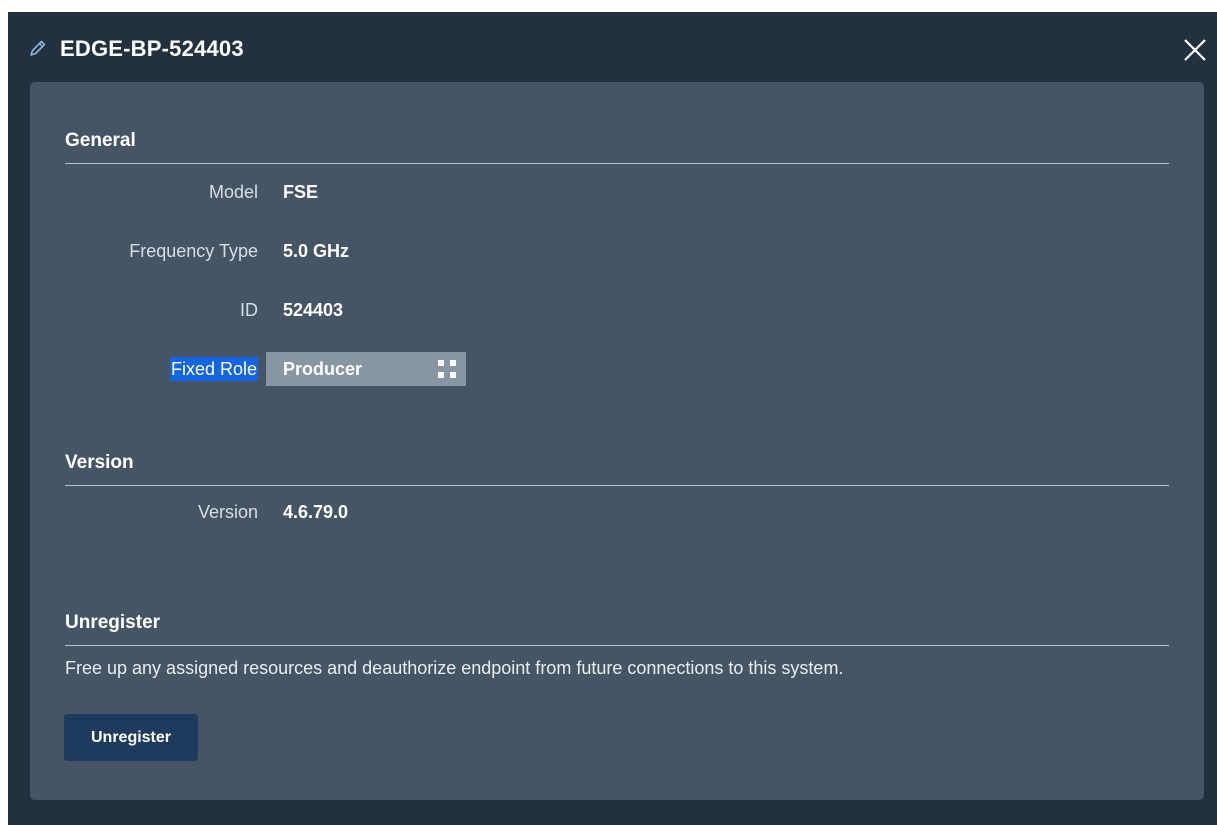  Describe the element at coordinates (249, 310) in the screenshot. I see `id-label: ID` at that location.